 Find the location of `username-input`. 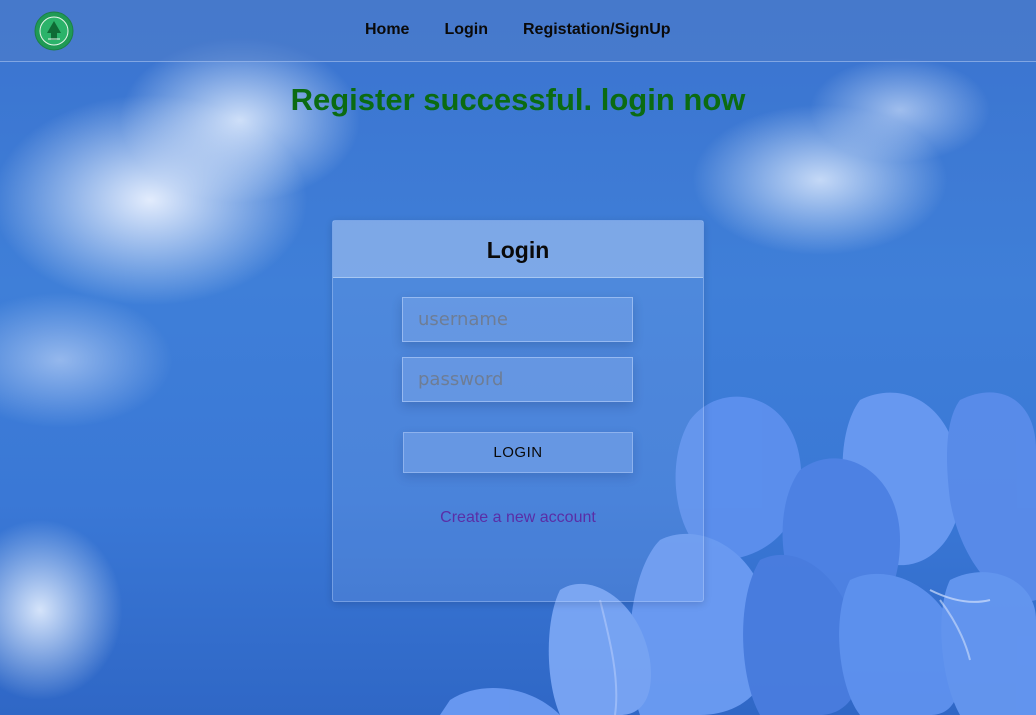

username-input is located at coordinates (517, 319).